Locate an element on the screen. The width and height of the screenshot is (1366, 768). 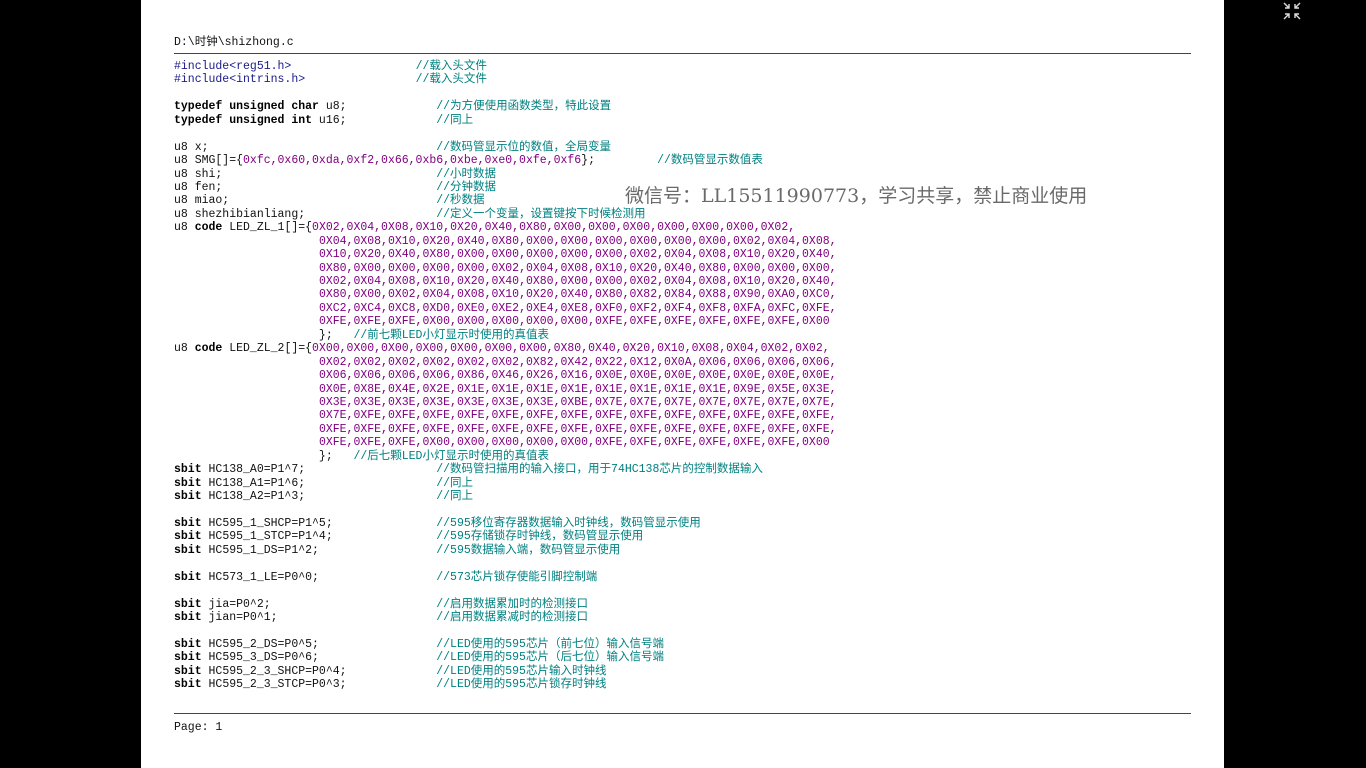
code-text: u16; is located at coordinates (374, 120).